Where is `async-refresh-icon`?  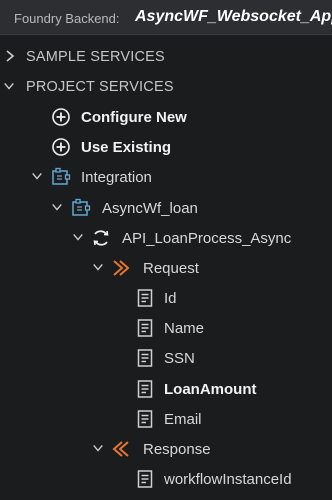 async-refresh-icon is located at coordinates (101, 238).